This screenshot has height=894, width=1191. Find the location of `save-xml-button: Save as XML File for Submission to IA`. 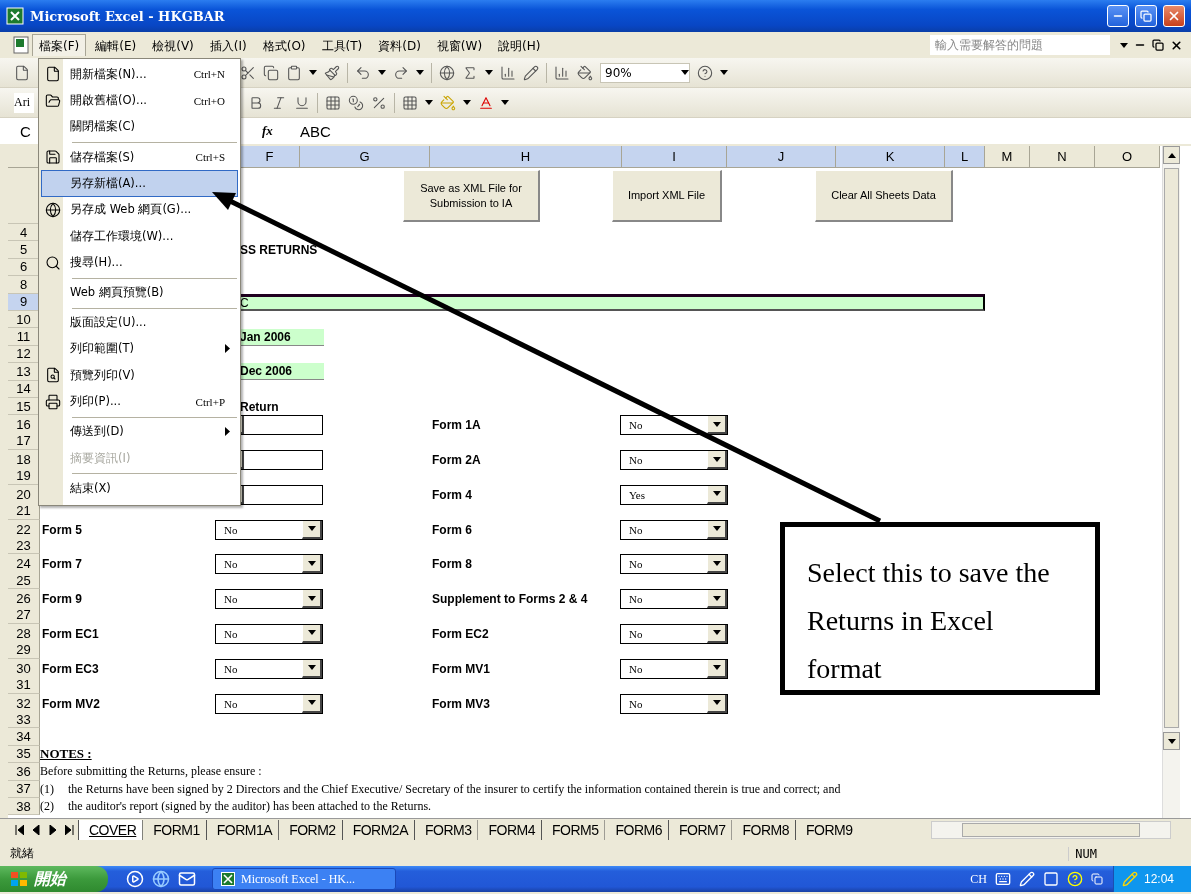

save-xml-button: Save as XML File for Submission to IA is located at coordinates (471, 196).